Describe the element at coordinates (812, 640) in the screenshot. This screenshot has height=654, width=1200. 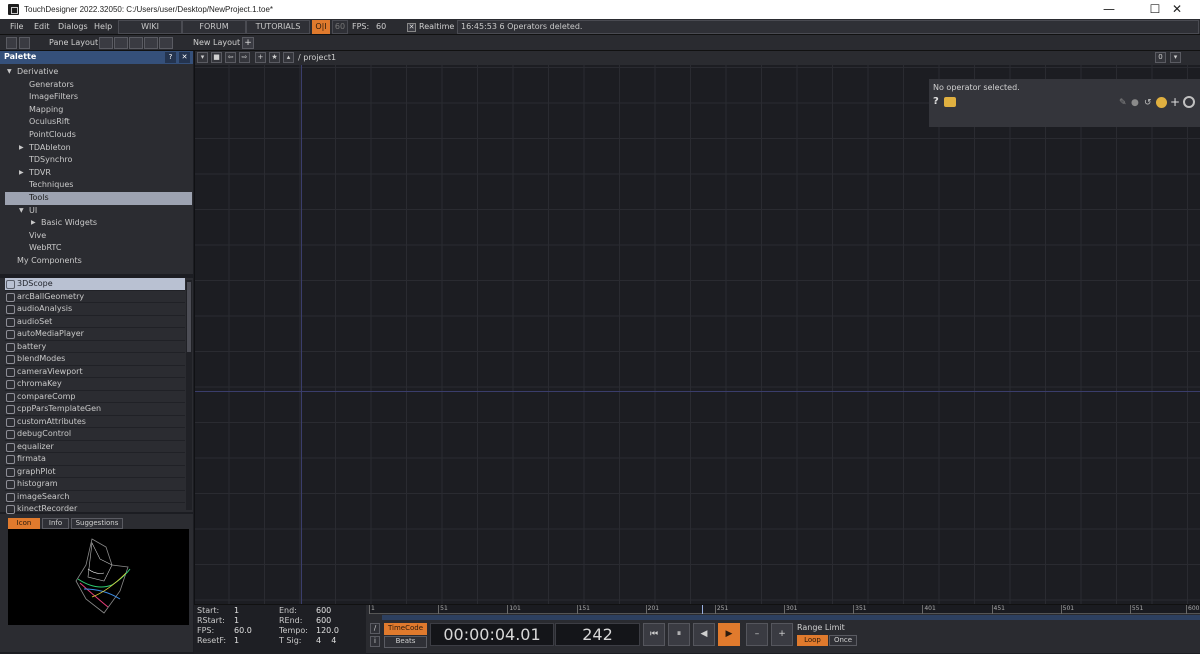
I see `loop-toggle: Loop` at that location.